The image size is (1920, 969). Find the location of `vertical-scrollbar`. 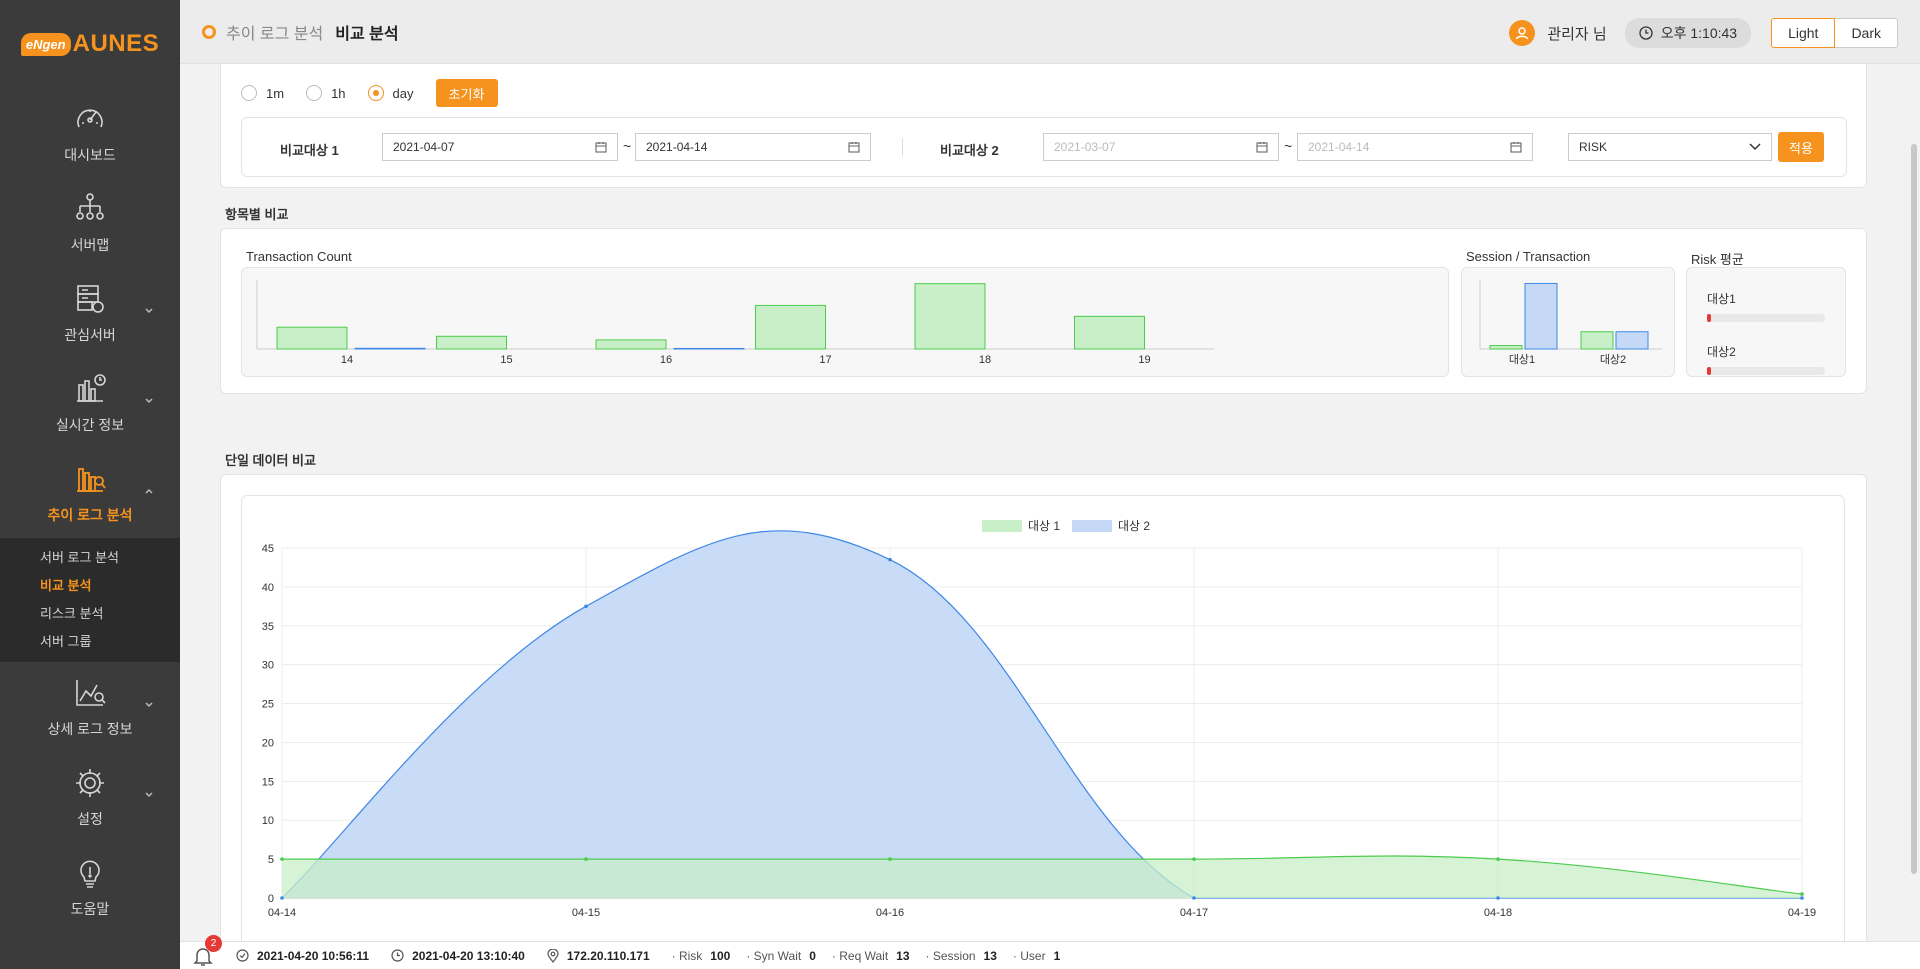

vertical-scrollbar is located at coordinates (1914, 502).